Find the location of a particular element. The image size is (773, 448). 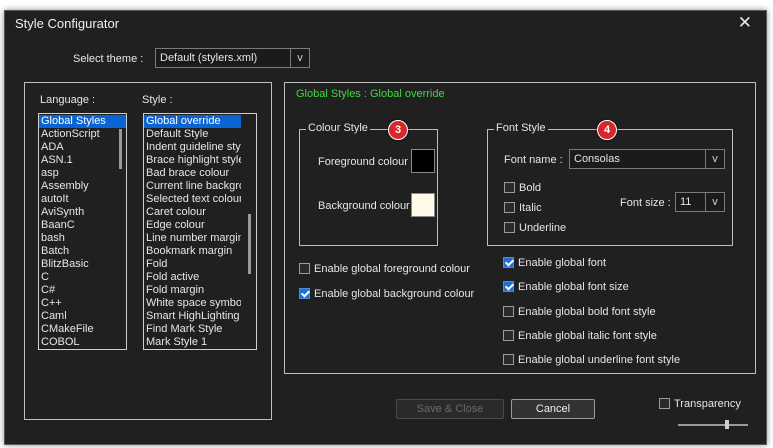

enable-global-bold-checkbox is located at coordinates (508, 311).